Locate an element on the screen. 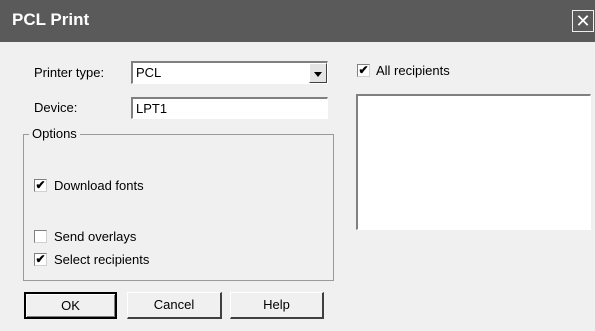  printer-type-label: Printer type: is located at coordinates (69, 72).